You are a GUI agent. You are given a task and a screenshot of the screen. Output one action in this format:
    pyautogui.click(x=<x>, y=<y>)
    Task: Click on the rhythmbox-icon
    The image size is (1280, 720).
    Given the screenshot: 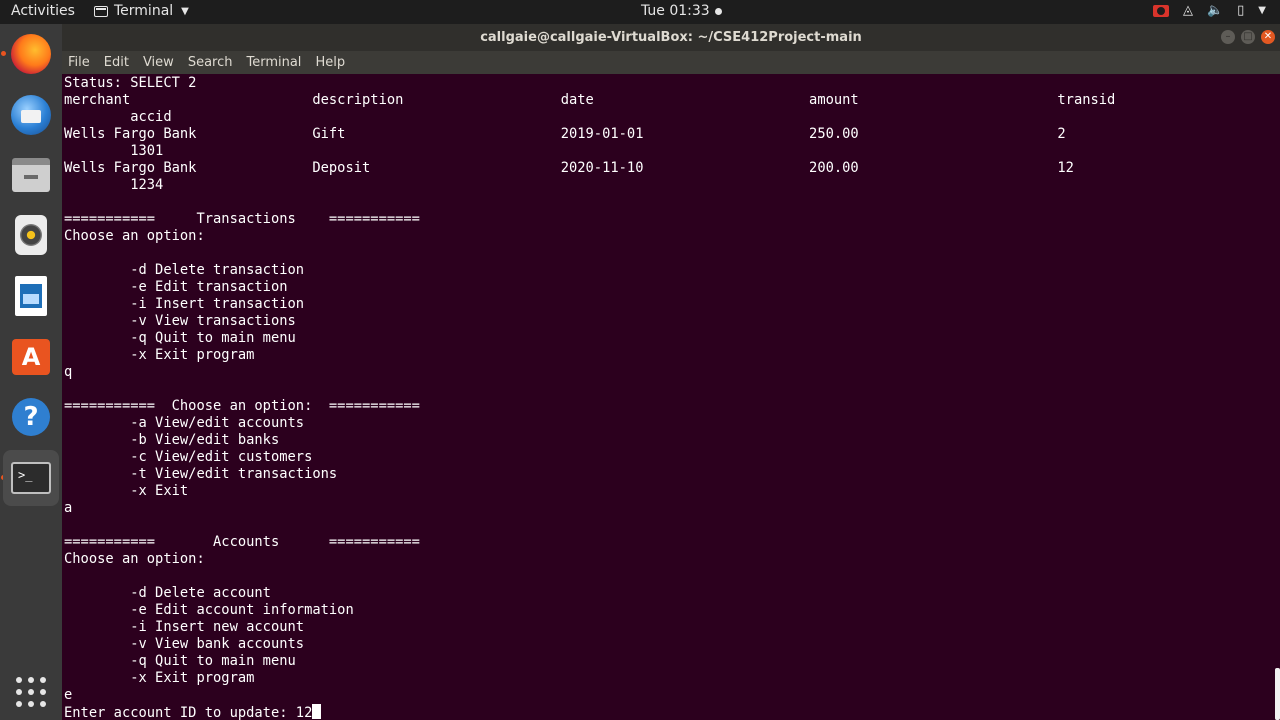 What is the action you would take?
    pyautogui.click(x=31, y=235)
    